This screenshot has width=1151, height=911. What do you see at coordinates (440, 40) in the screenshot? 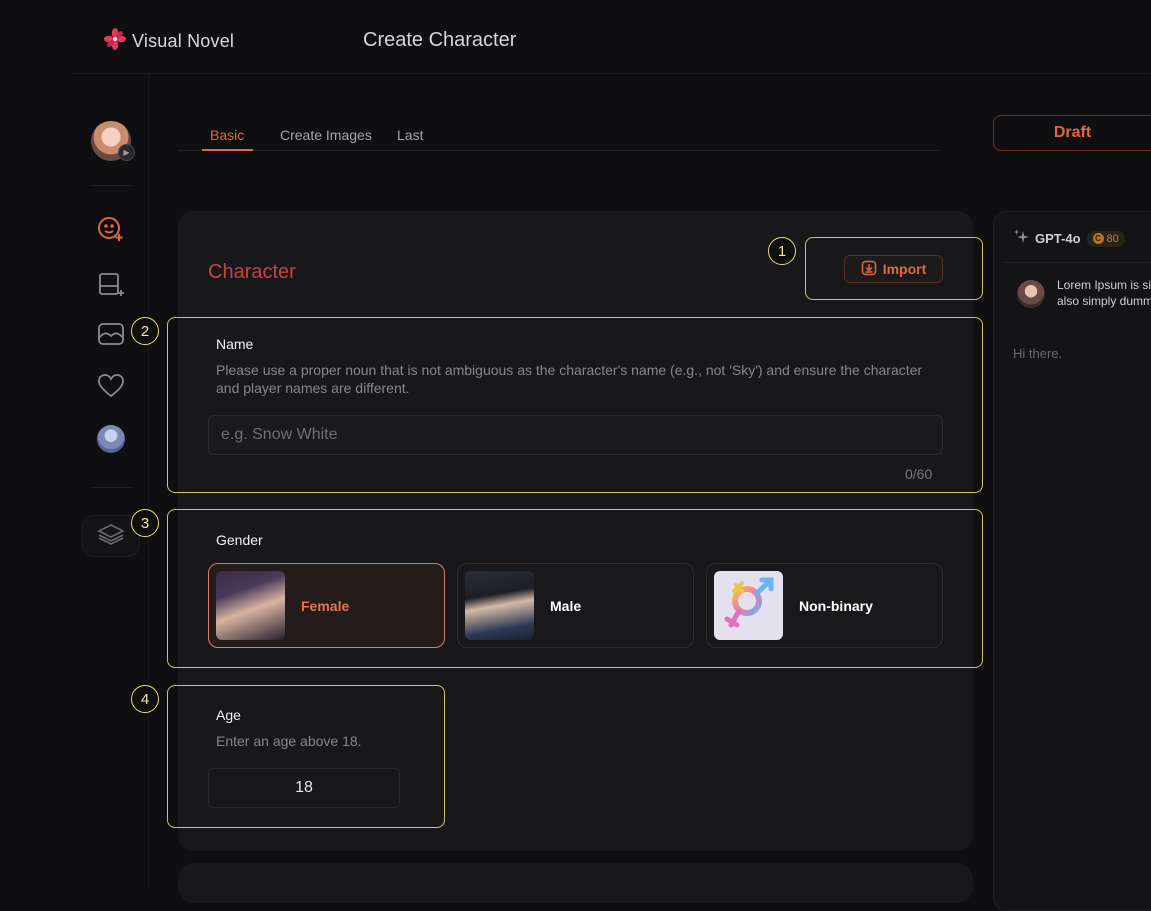
I see `page-title: Create Character` at bounding box center [440, 40].